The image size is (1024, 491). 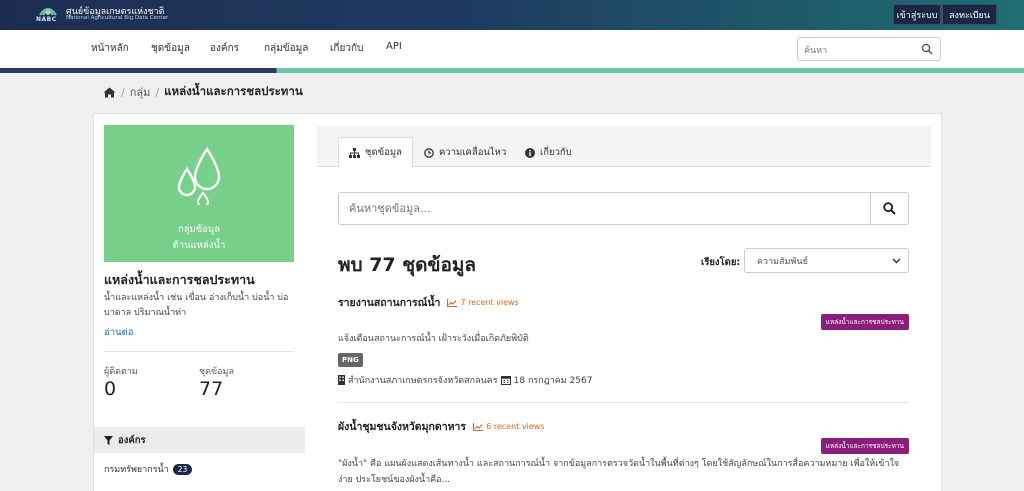 I want to click on login-button: เข้าสู่ระบบ, so click(x=917, y=14).